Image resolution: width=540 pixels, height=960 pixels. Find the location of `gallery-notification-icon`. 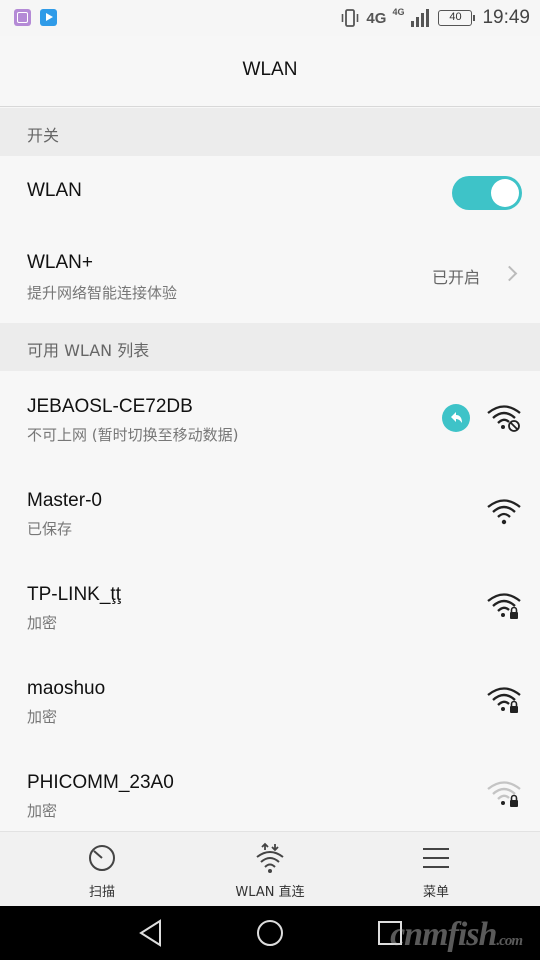

gallery-notification-icon is located at coordinates (22, 17).